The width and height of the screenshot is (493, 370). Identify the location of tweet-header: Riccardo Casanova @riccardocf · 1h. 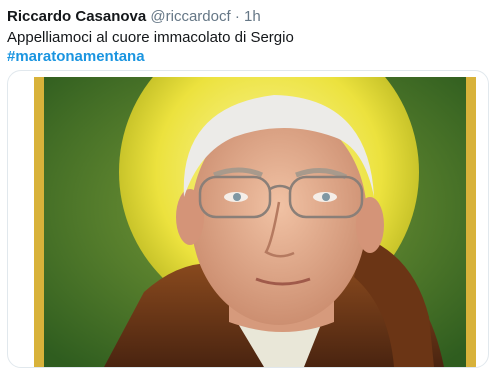
(134, 17).